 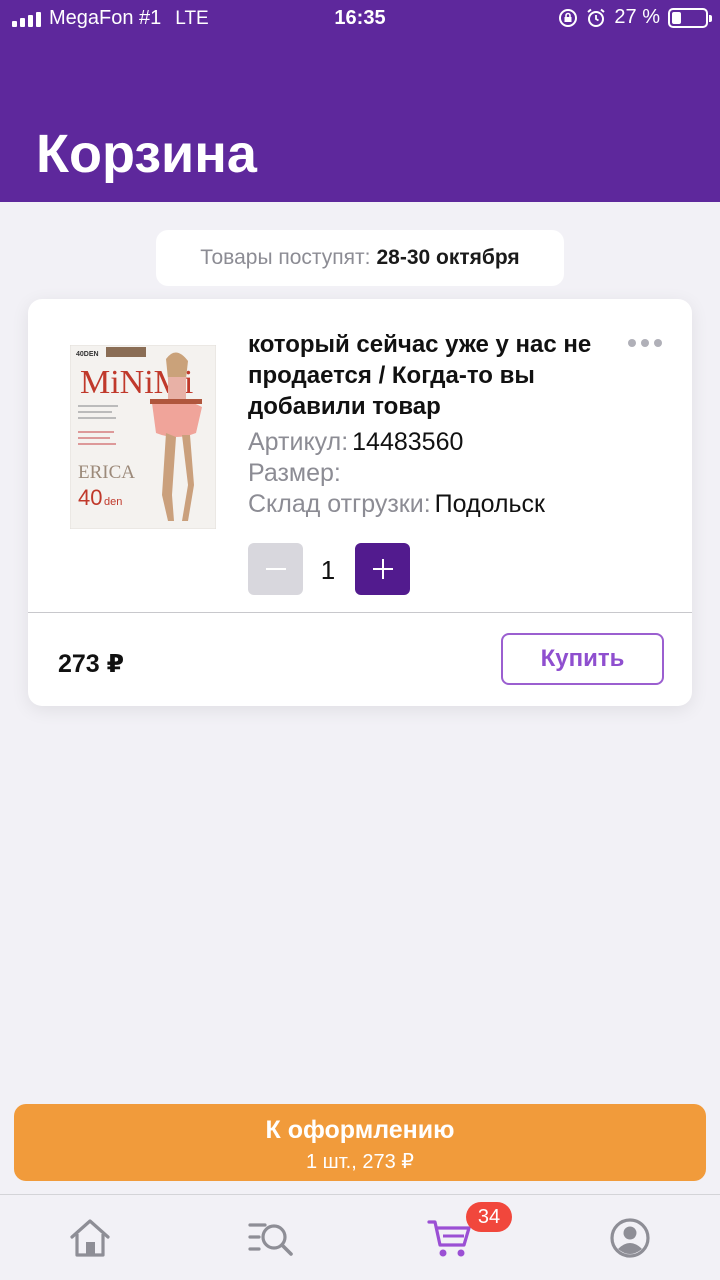 What do you see at coordinates (87, 354) in the screenshot?
I see `package-top-label: 40DEN` at bounding box center [87, 354].